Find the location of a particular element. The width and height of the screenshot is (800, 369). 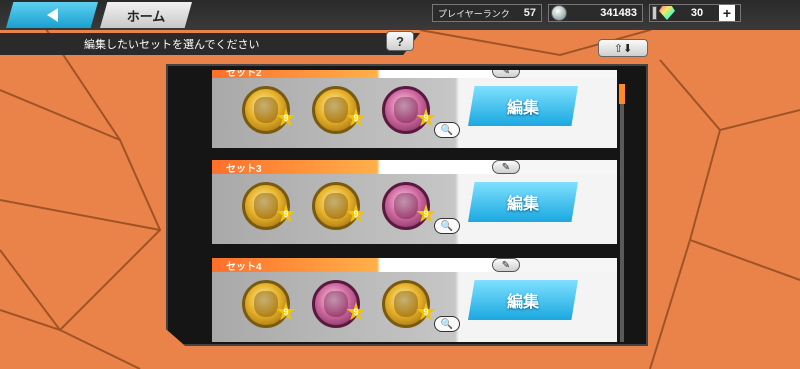

set-name: セット3 is located at coordinates (362, 167).